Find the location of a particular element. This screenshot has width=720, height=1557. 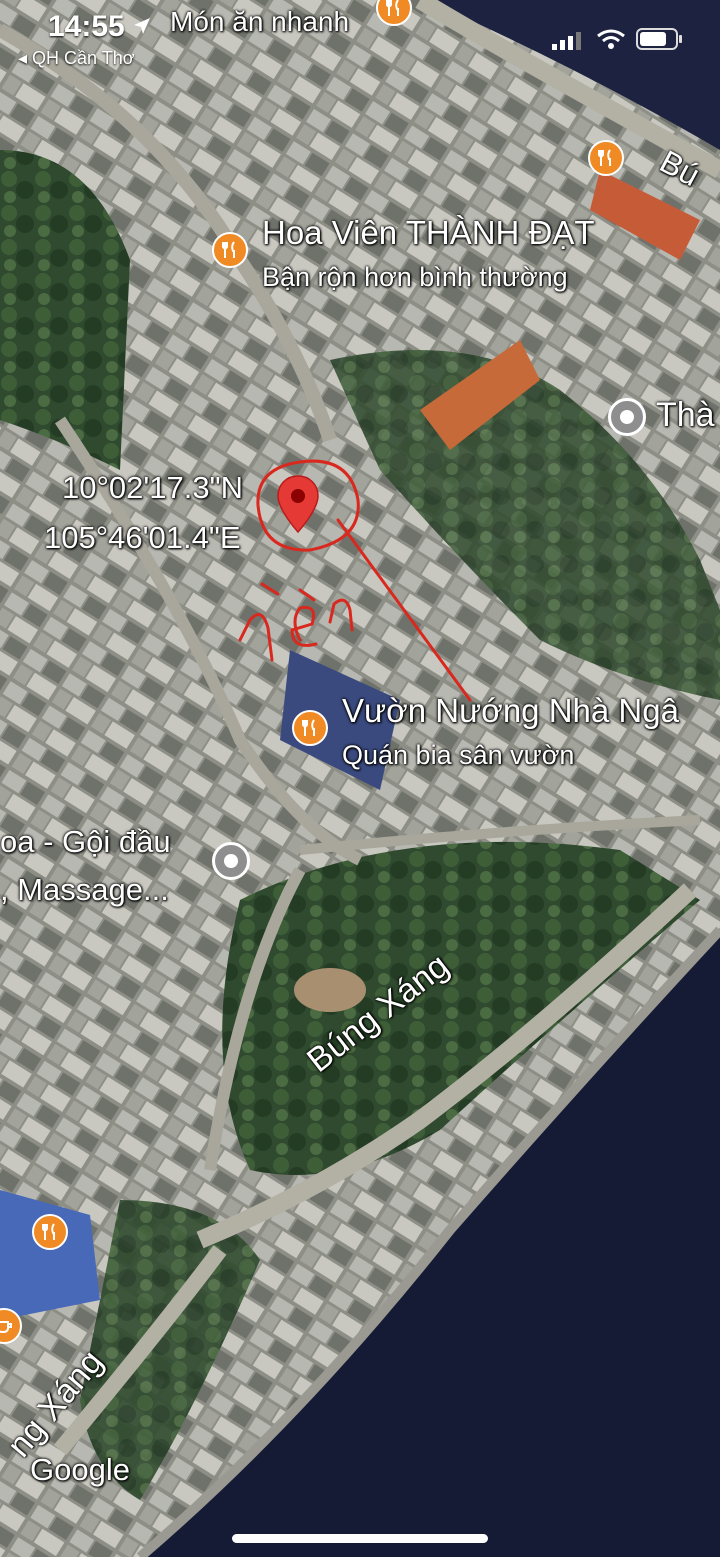

google-attribution: Google is located at coordinates (80, 1469).